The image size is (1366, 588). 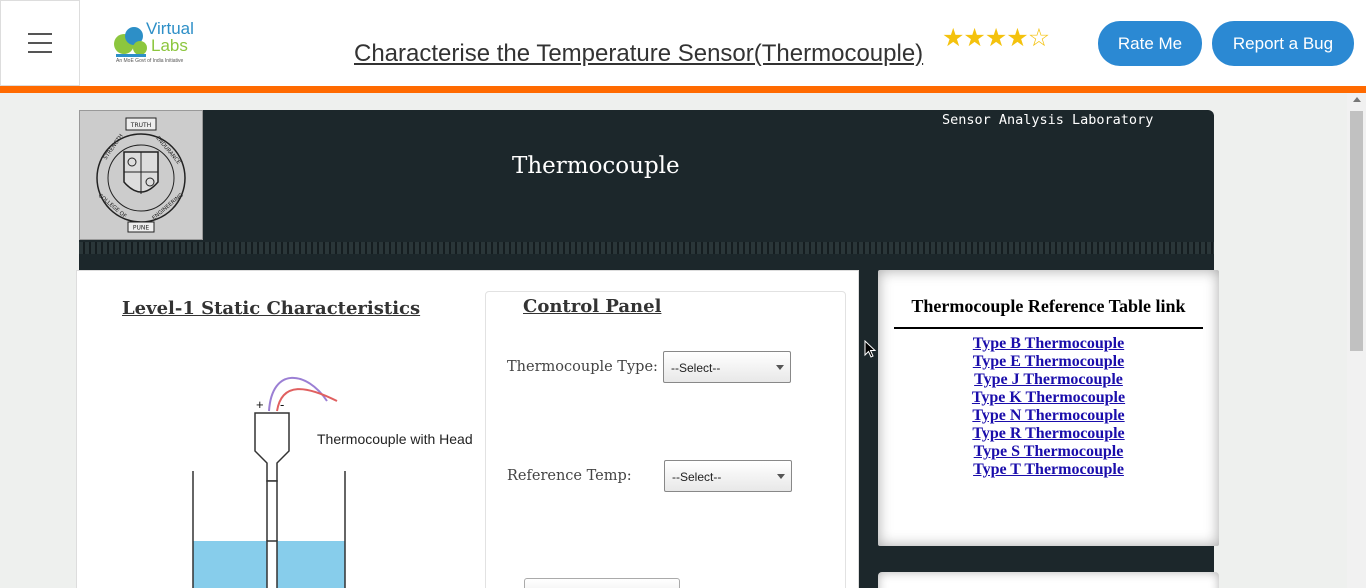 I want to click on thermocouple-type-select: --Select--, so click(x=727, y=367).